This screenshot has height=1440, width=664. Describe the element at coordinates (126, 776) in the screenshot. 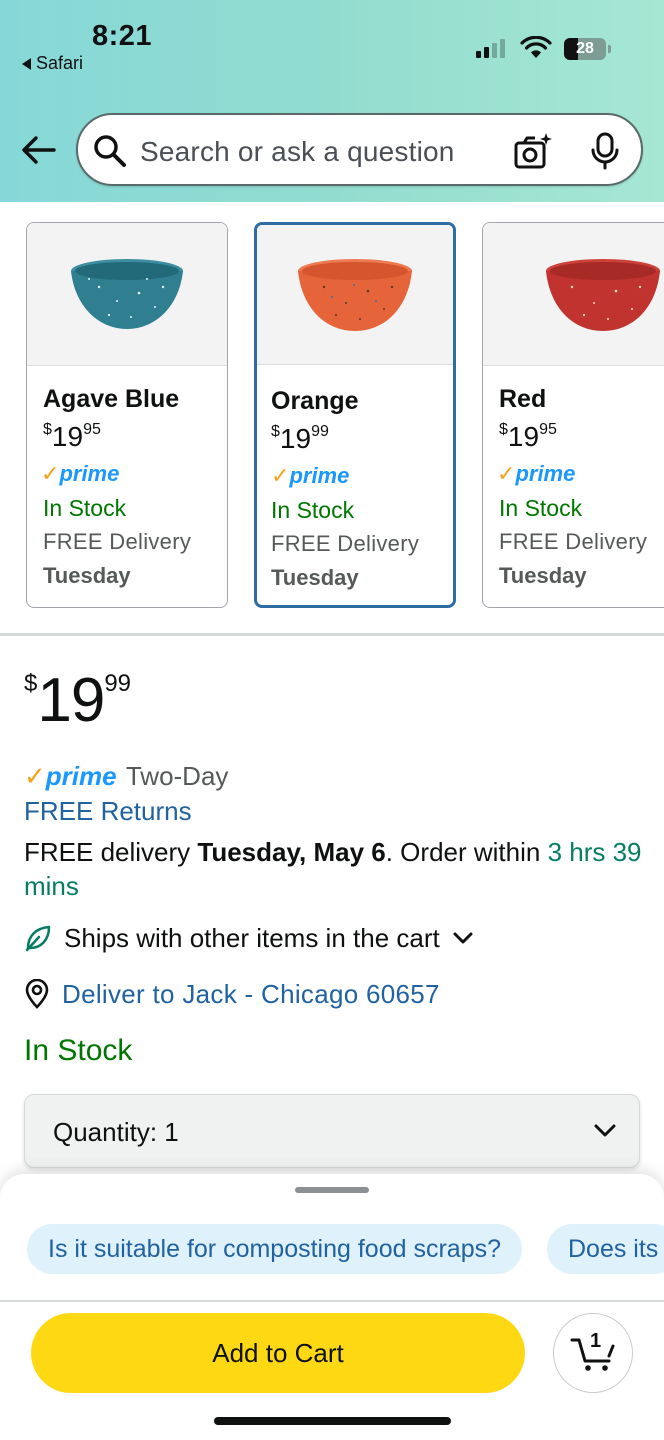

I see `prime-two-day-badge: ✓prime Two-Day` at that location.